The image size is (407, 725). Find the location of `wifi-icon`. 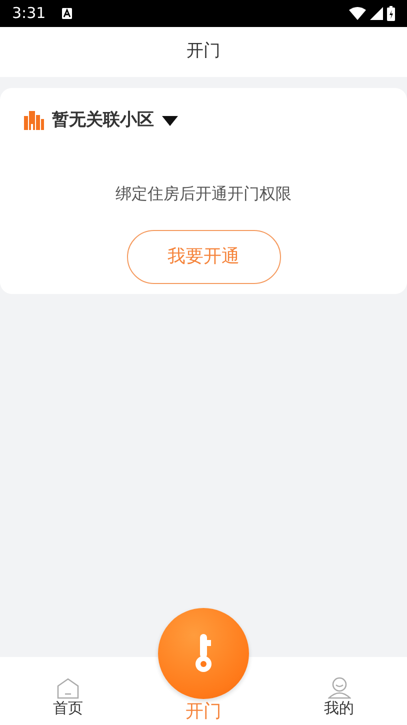

wifi-icon is located at coordinates (357, 13).